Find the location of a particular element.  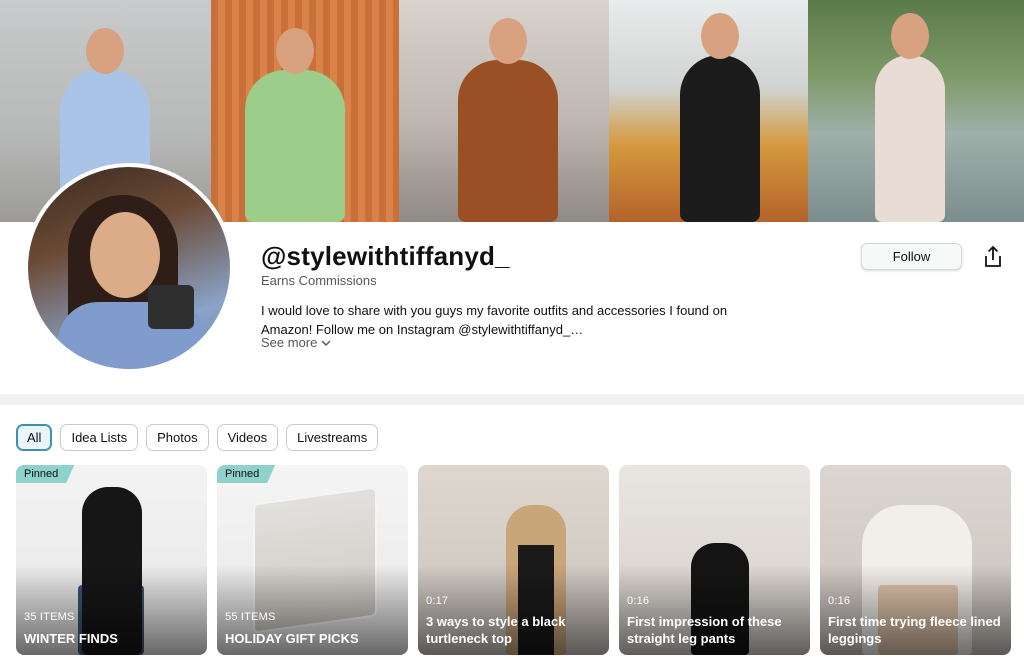

filter-chip-idea-lists: Idea Lists is located at coordinates (99, 437).